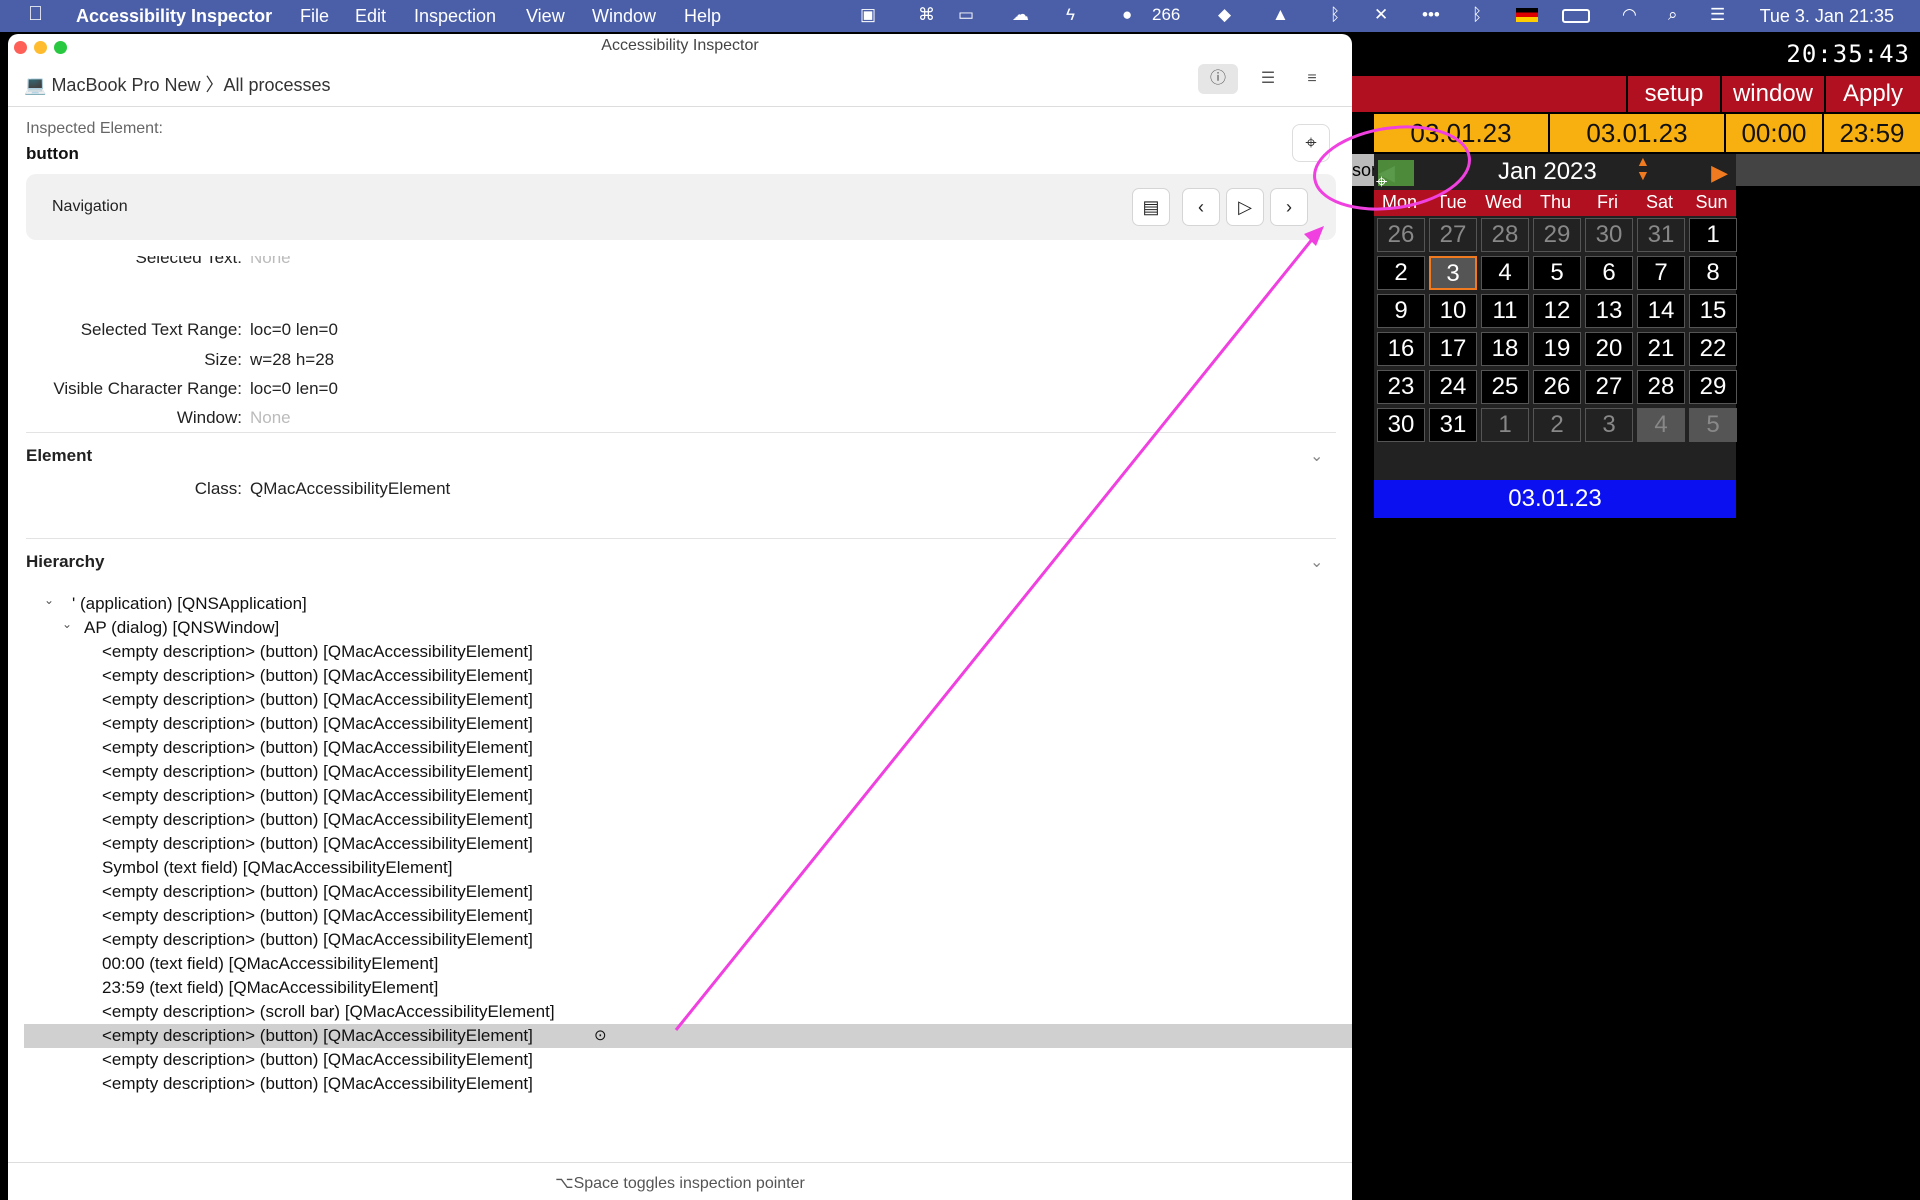 Image resolution: width=1920 pixels, height=1200 pixels. I want to click on calendar-day: 6, so click(1609, 273).